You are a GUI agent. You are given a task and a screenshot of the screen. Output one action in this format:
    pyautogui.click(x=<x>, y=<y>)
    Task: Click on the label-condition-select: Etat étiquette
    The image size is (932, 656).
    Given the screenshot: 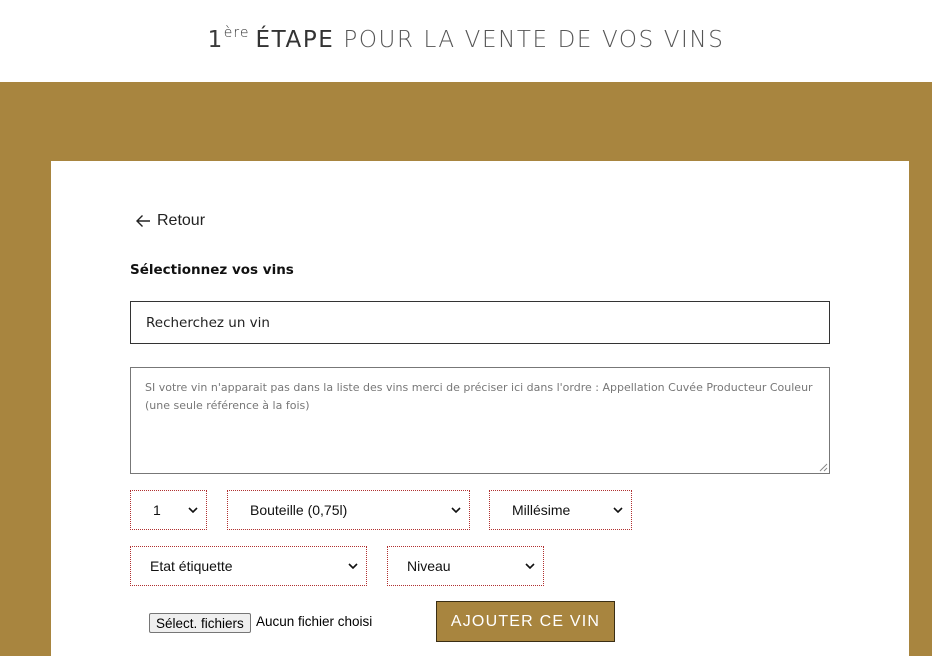 What is the action you would take?
    pyautogui.click(x=248, y=566)
    